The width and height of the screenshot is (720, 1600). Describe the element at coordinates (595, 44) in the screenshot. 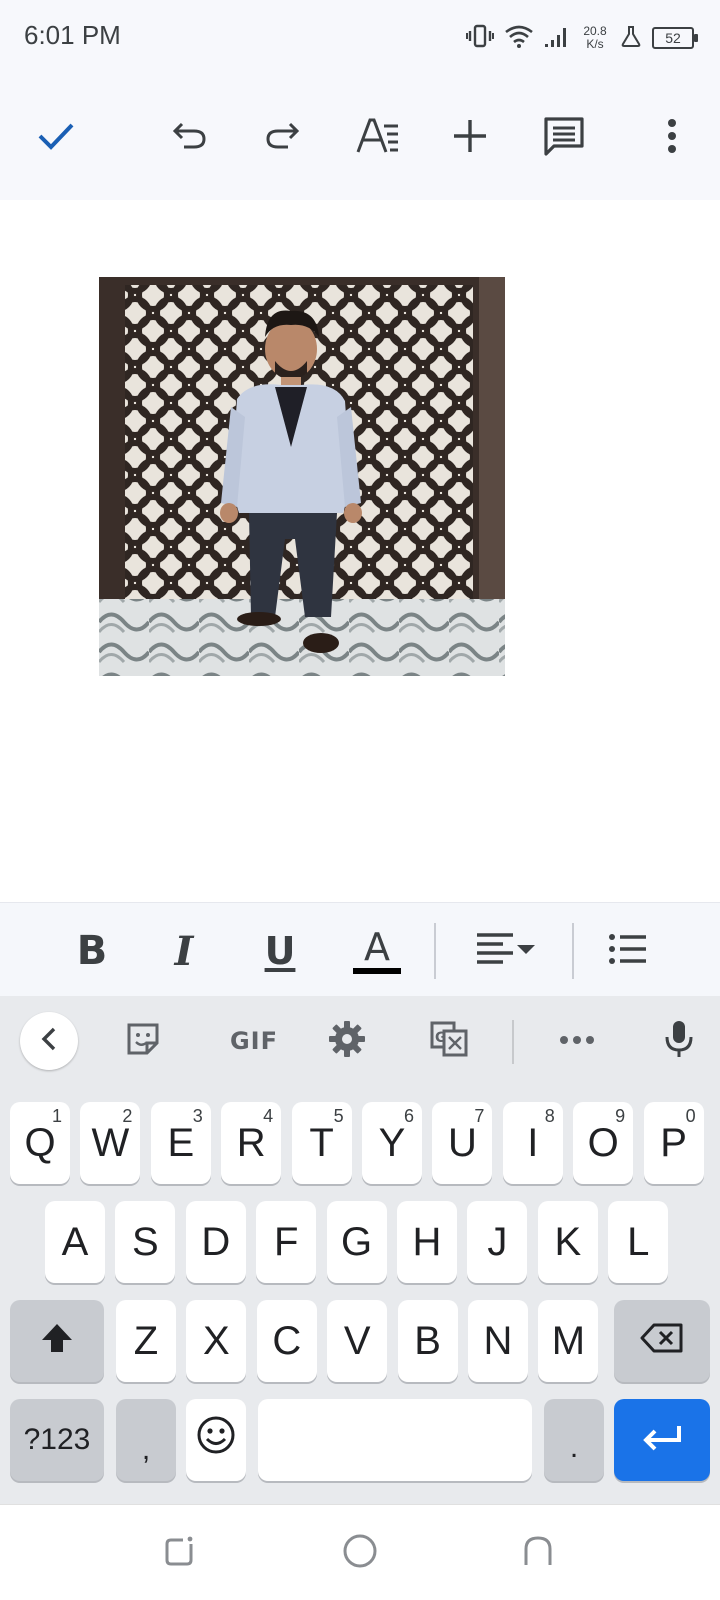

I see `net-speed-unit: K/s` at that location.